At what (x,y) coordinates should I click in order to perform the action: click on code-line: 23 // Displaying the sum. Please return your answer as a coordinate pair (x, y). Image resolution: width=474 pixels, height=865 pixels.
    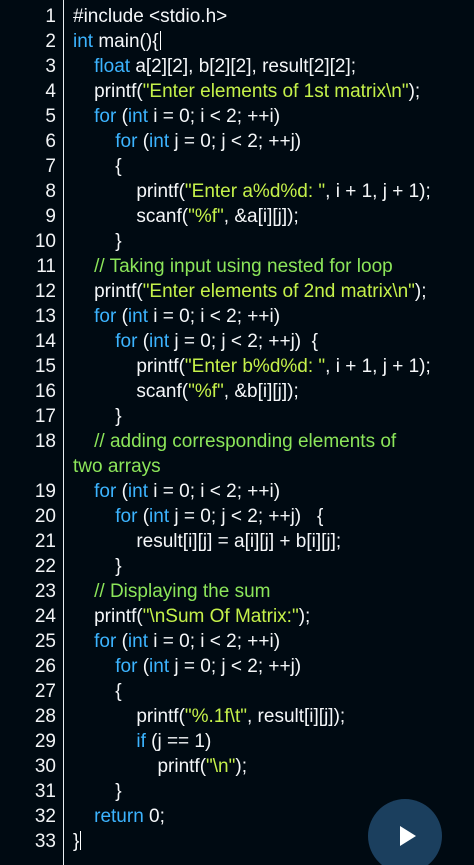
    Looking at the image, I should click on (237, 591).